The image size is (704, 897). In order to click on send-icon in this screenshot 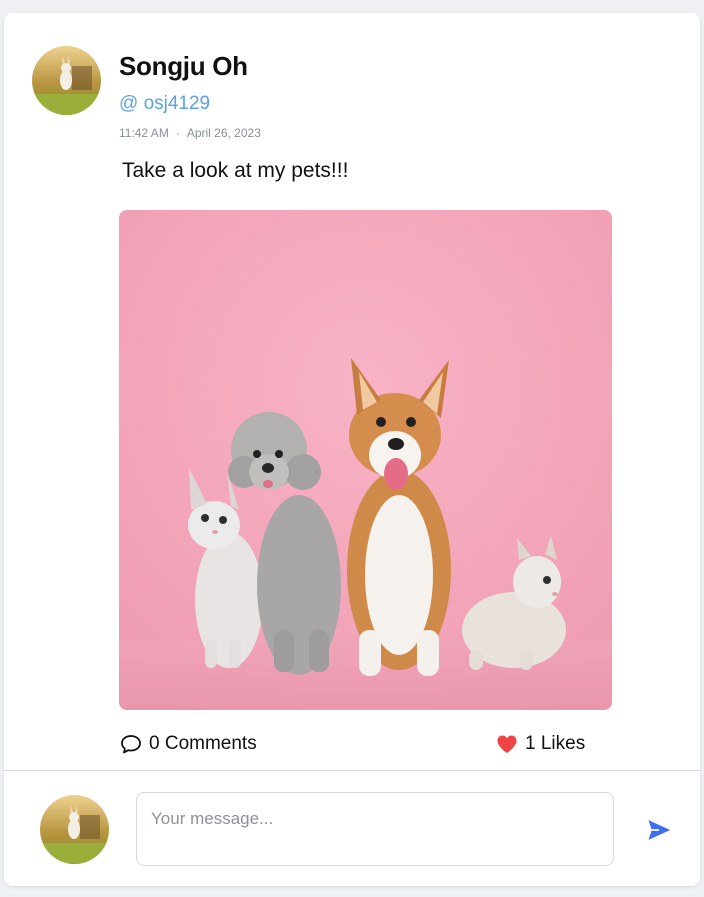, I will do `click(659, 830)`.